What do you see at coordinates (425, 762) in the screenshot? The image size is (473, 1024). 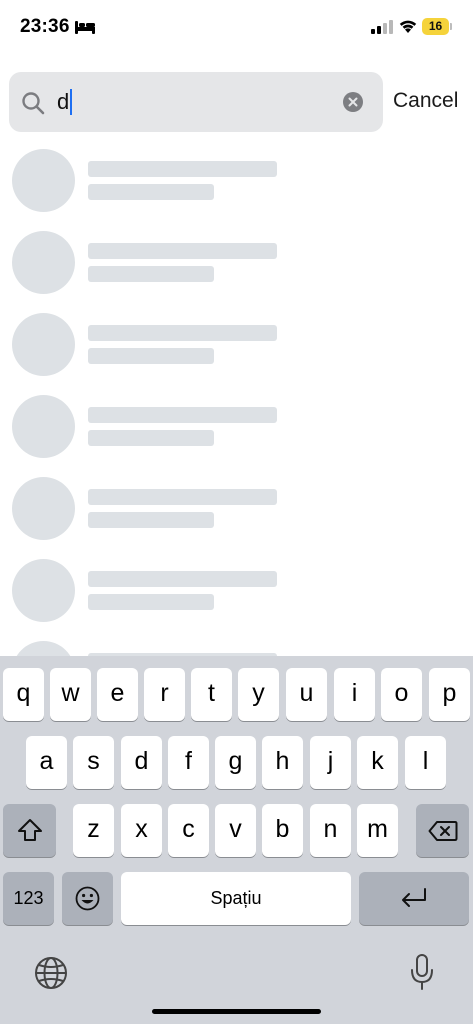 I see `key-l: l` at bounding box center [425, 762].